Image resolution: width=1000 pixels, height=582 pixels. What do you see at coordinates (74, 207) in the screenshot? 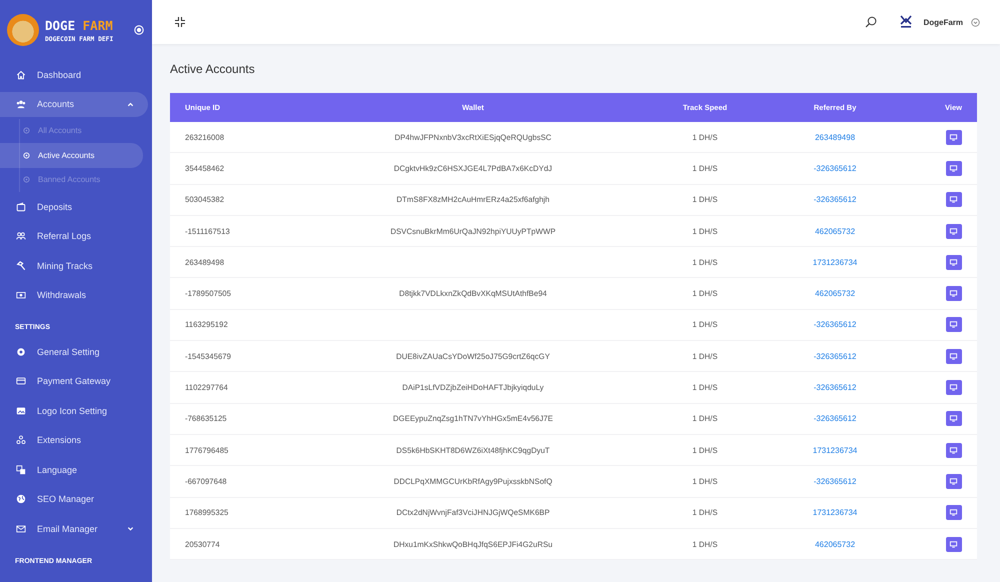
I see `sidebar-item: Deposits` at bounding box center [74, 207].